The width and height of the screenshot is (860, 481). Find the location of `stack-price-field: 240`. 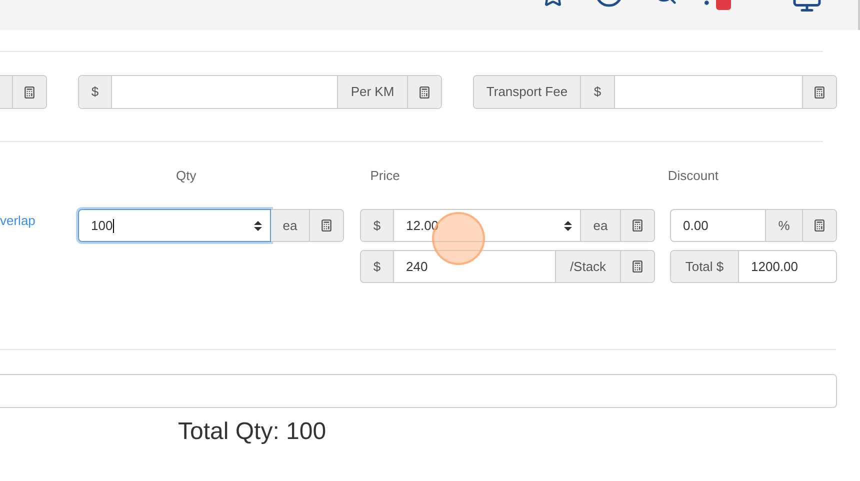

stack-price-field: 240 is located at coordinates (474, 266).